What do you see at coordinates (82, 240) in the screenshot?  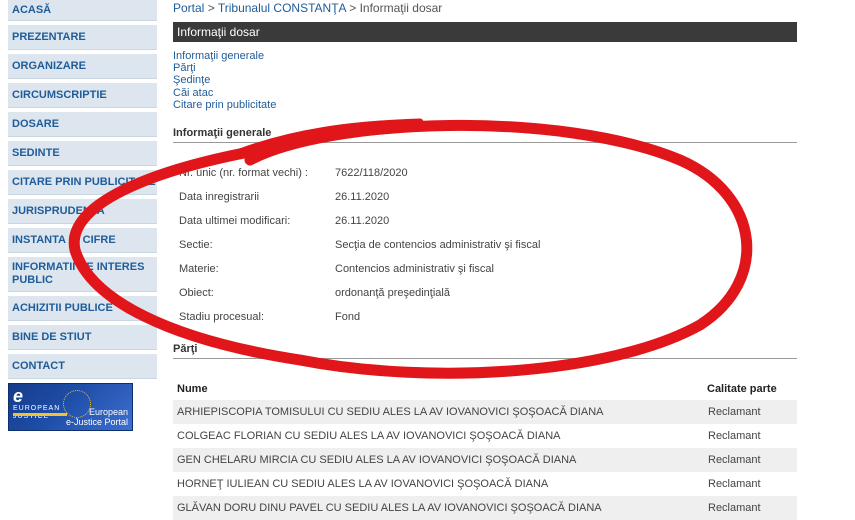 I see `sidebar-item-instanta-in-cifre: INSTANTA IN CIFRE` at bounding box center [82, 240].